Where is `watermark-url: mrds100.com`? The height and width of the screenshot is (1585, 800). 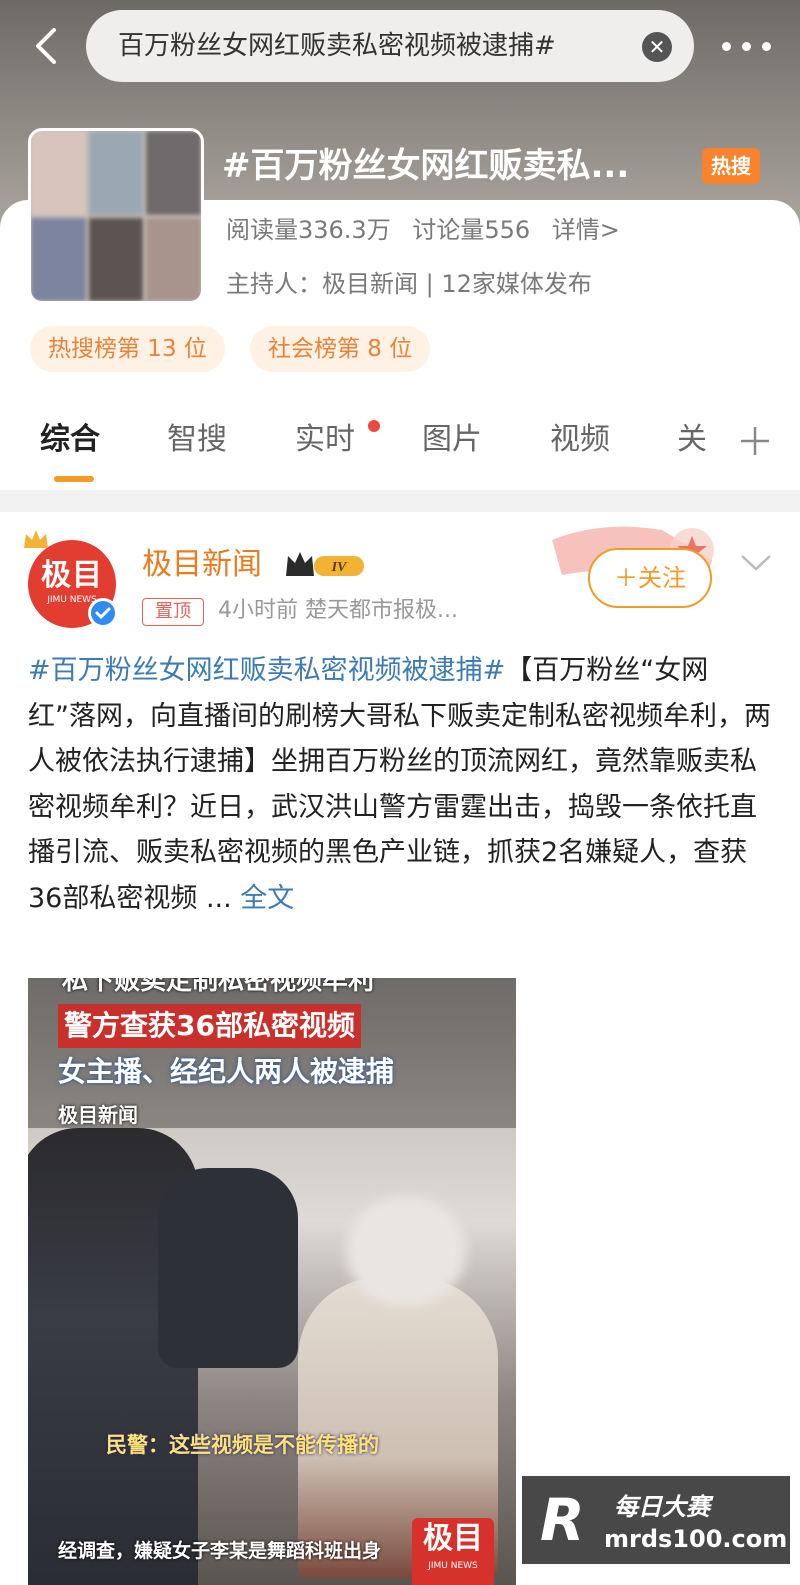
watermark-url: mrds100.com is located at coordinates (696, 1539).